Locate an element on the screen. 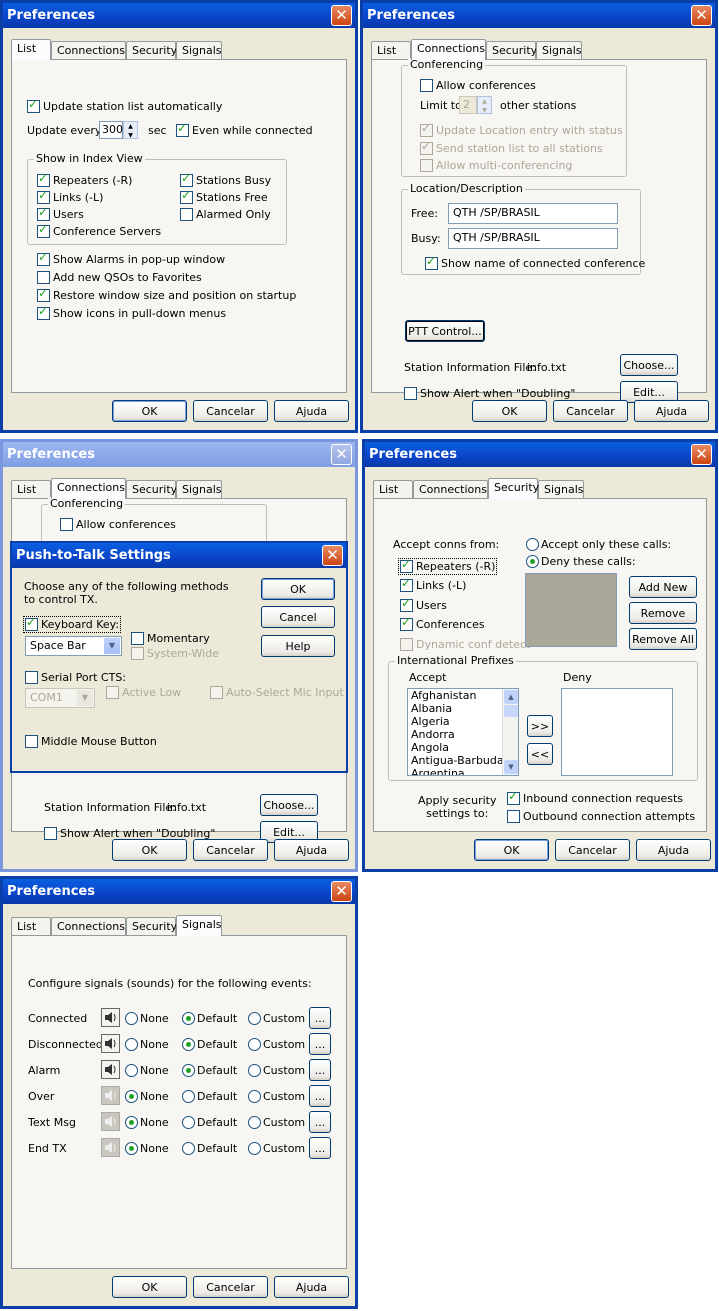  key-select: Space Bar ▼ is located at coordinates (73, 646).